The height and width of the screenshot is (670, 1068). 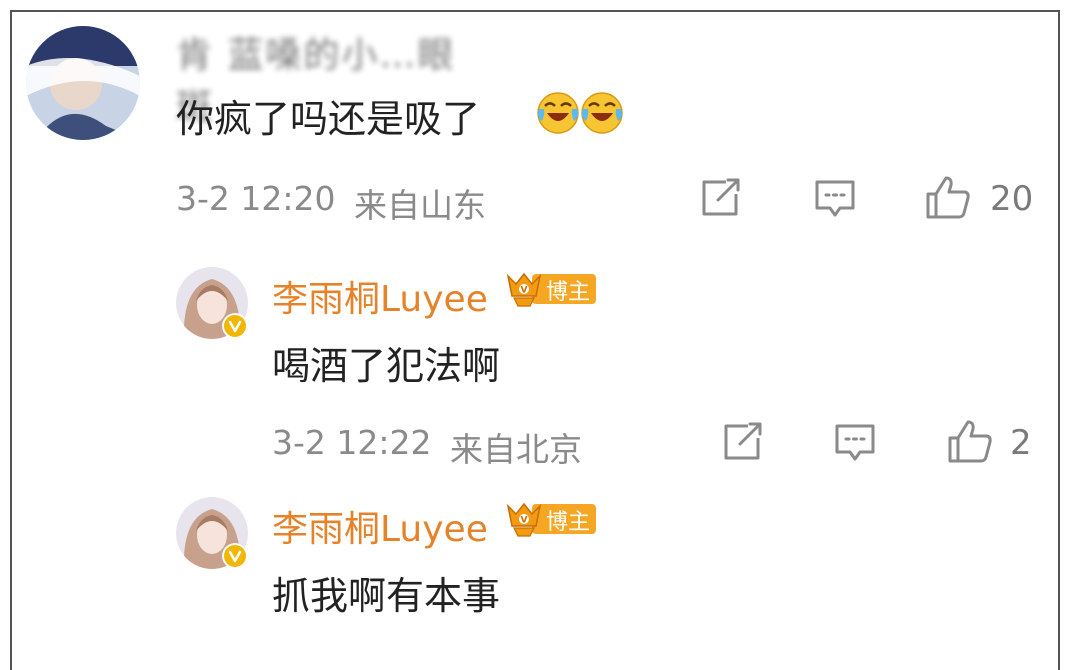 What do you see at coordinates (316, 77) in the screenshot?
I see `commenter-username: 肯 蓝嗓的小…眼斑` at bounding box center [316, 77].